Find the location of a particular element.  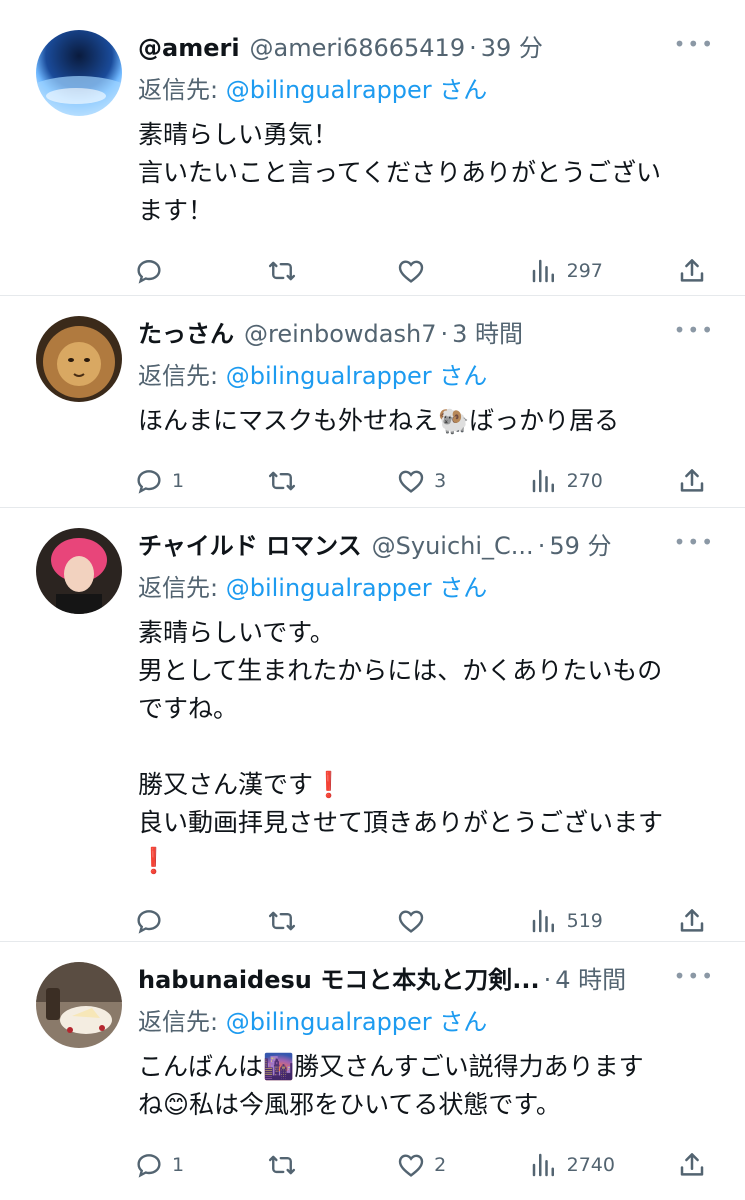

like-button: 2 is located at coordinates (462, 1165).